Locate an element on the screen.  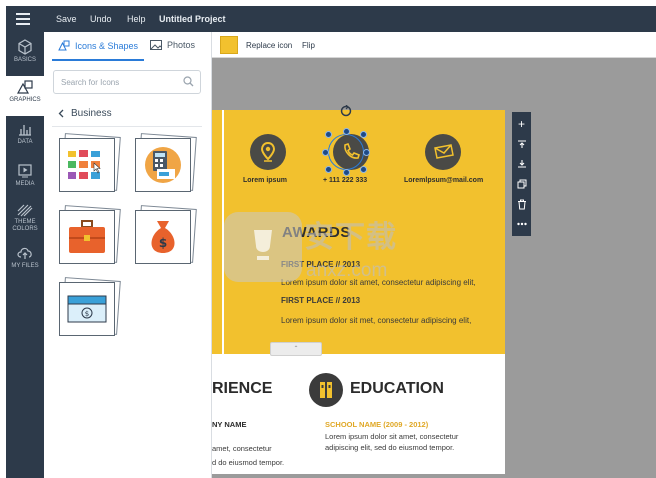
location-pin-icon is located at coordinates (268, 152).